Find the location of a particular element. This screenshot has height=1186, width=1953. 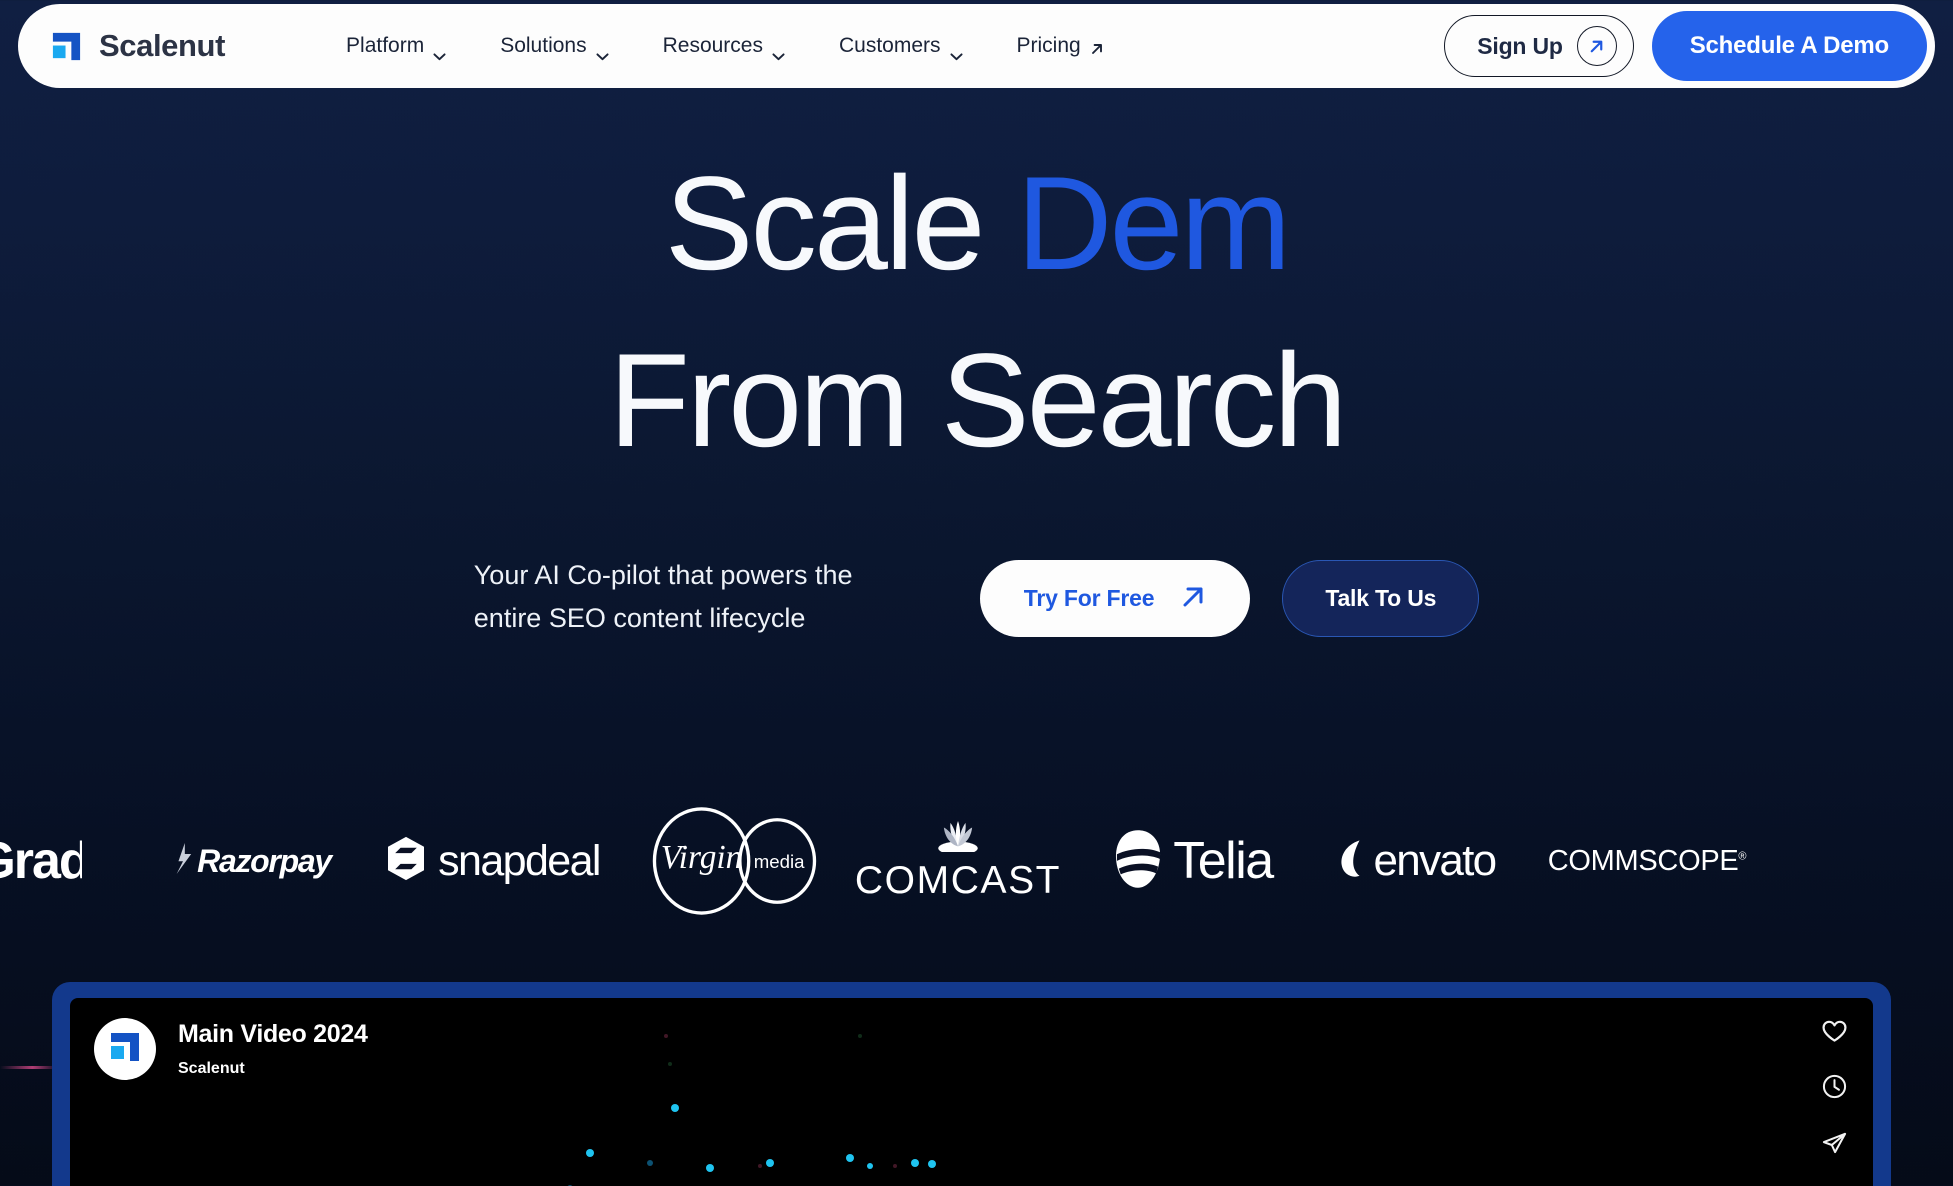

telia-logo: Telia is located at coordinates (1194, 861).